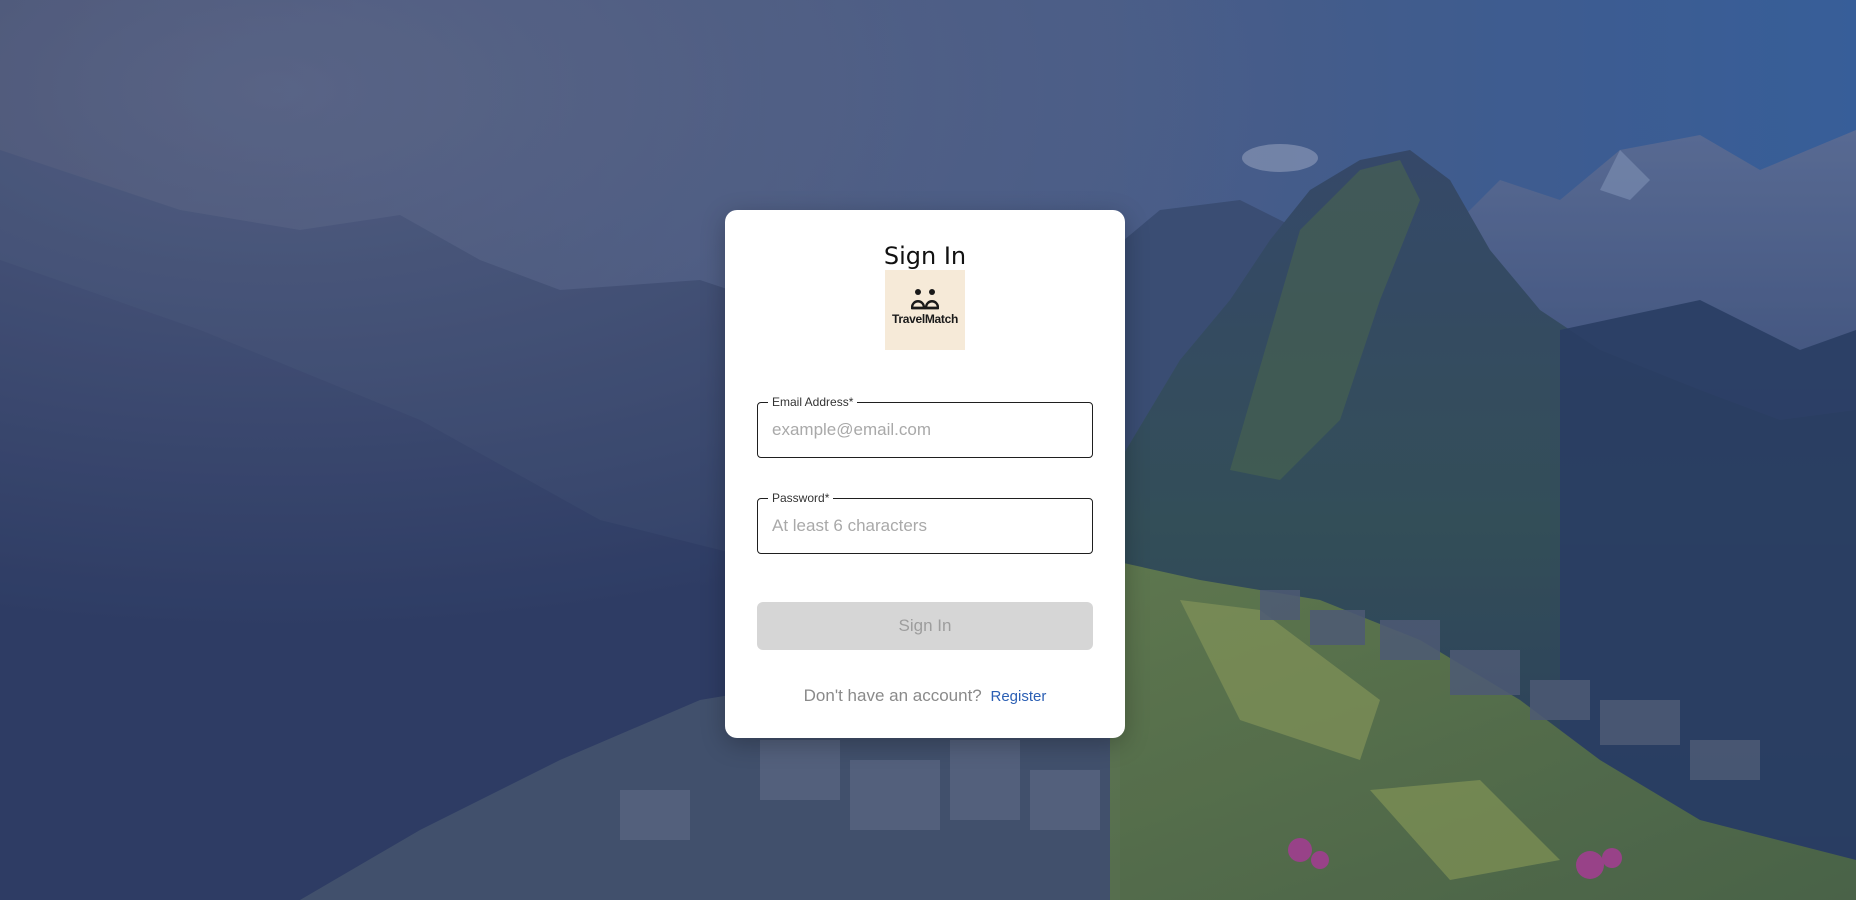 The height and width of the screenshot is (900, 1856). Describe the element at coordinates (925, 526) in the screenshot. I see `password-input` at that location.